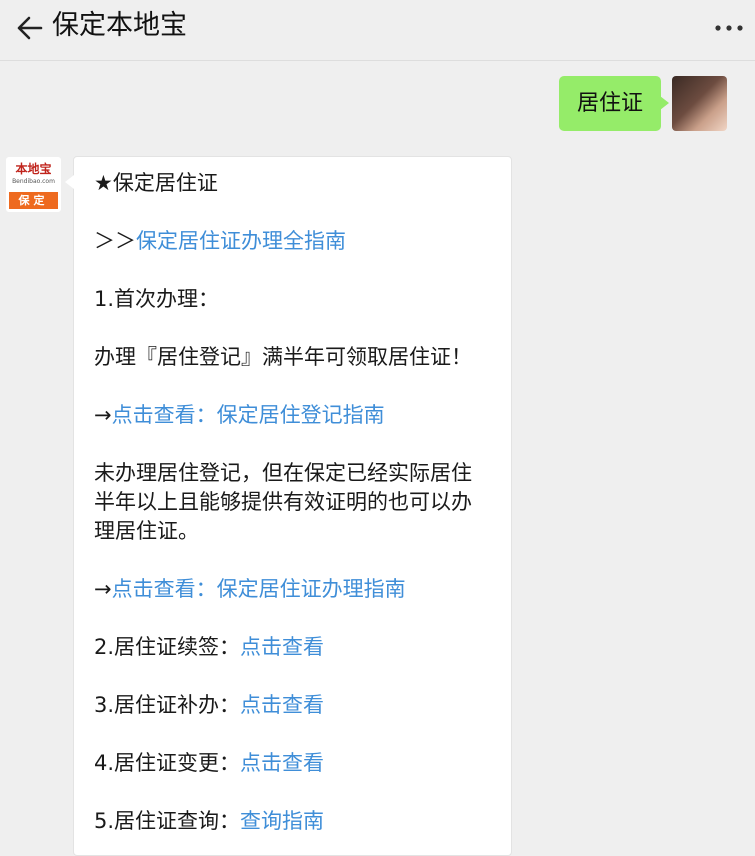 The height and width of the screenshot is (856, 755). I want to click on guide-line: ＞＞保定居住证办理全指南, so click(292, 241).